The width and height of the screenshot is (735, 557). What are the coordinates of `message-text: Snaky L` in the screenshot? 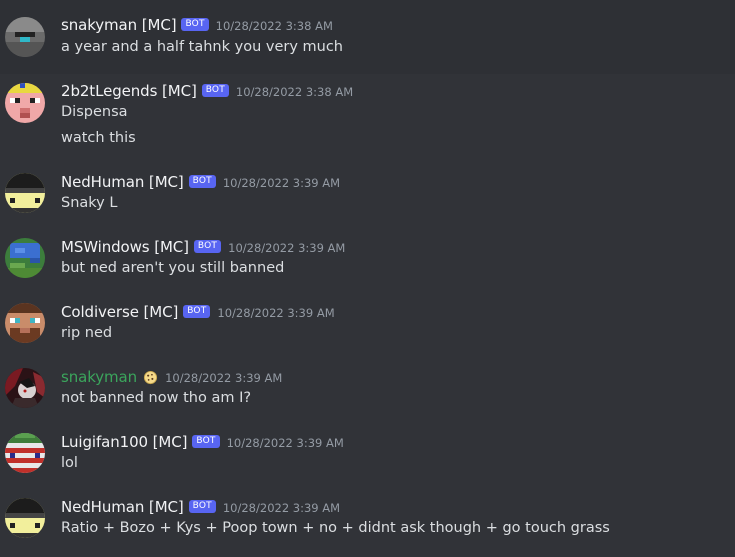 It's located at (89, 203).